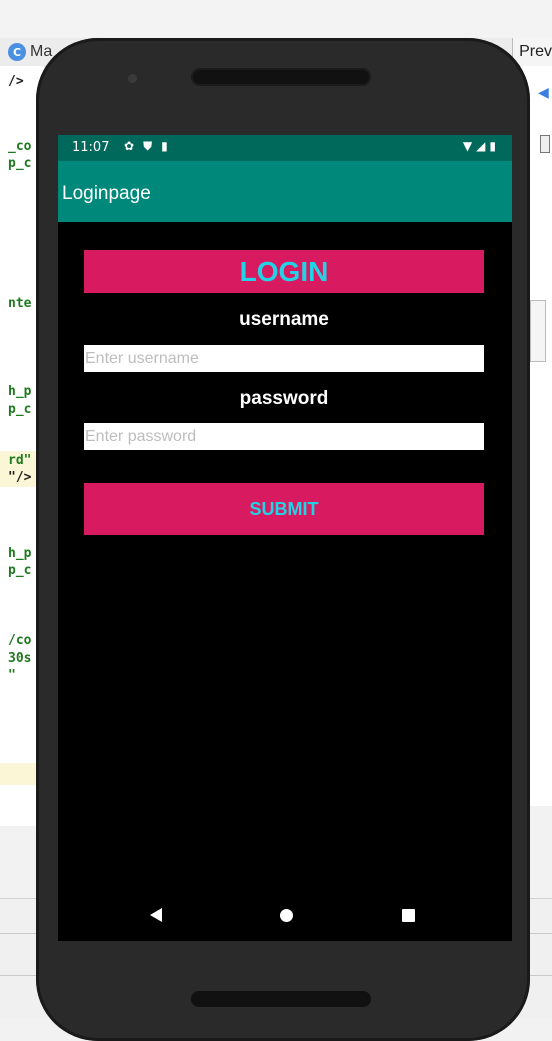  Describe the element at coordinates (276, 19) in the screenshot. I see `ide-toolbar` at that location.